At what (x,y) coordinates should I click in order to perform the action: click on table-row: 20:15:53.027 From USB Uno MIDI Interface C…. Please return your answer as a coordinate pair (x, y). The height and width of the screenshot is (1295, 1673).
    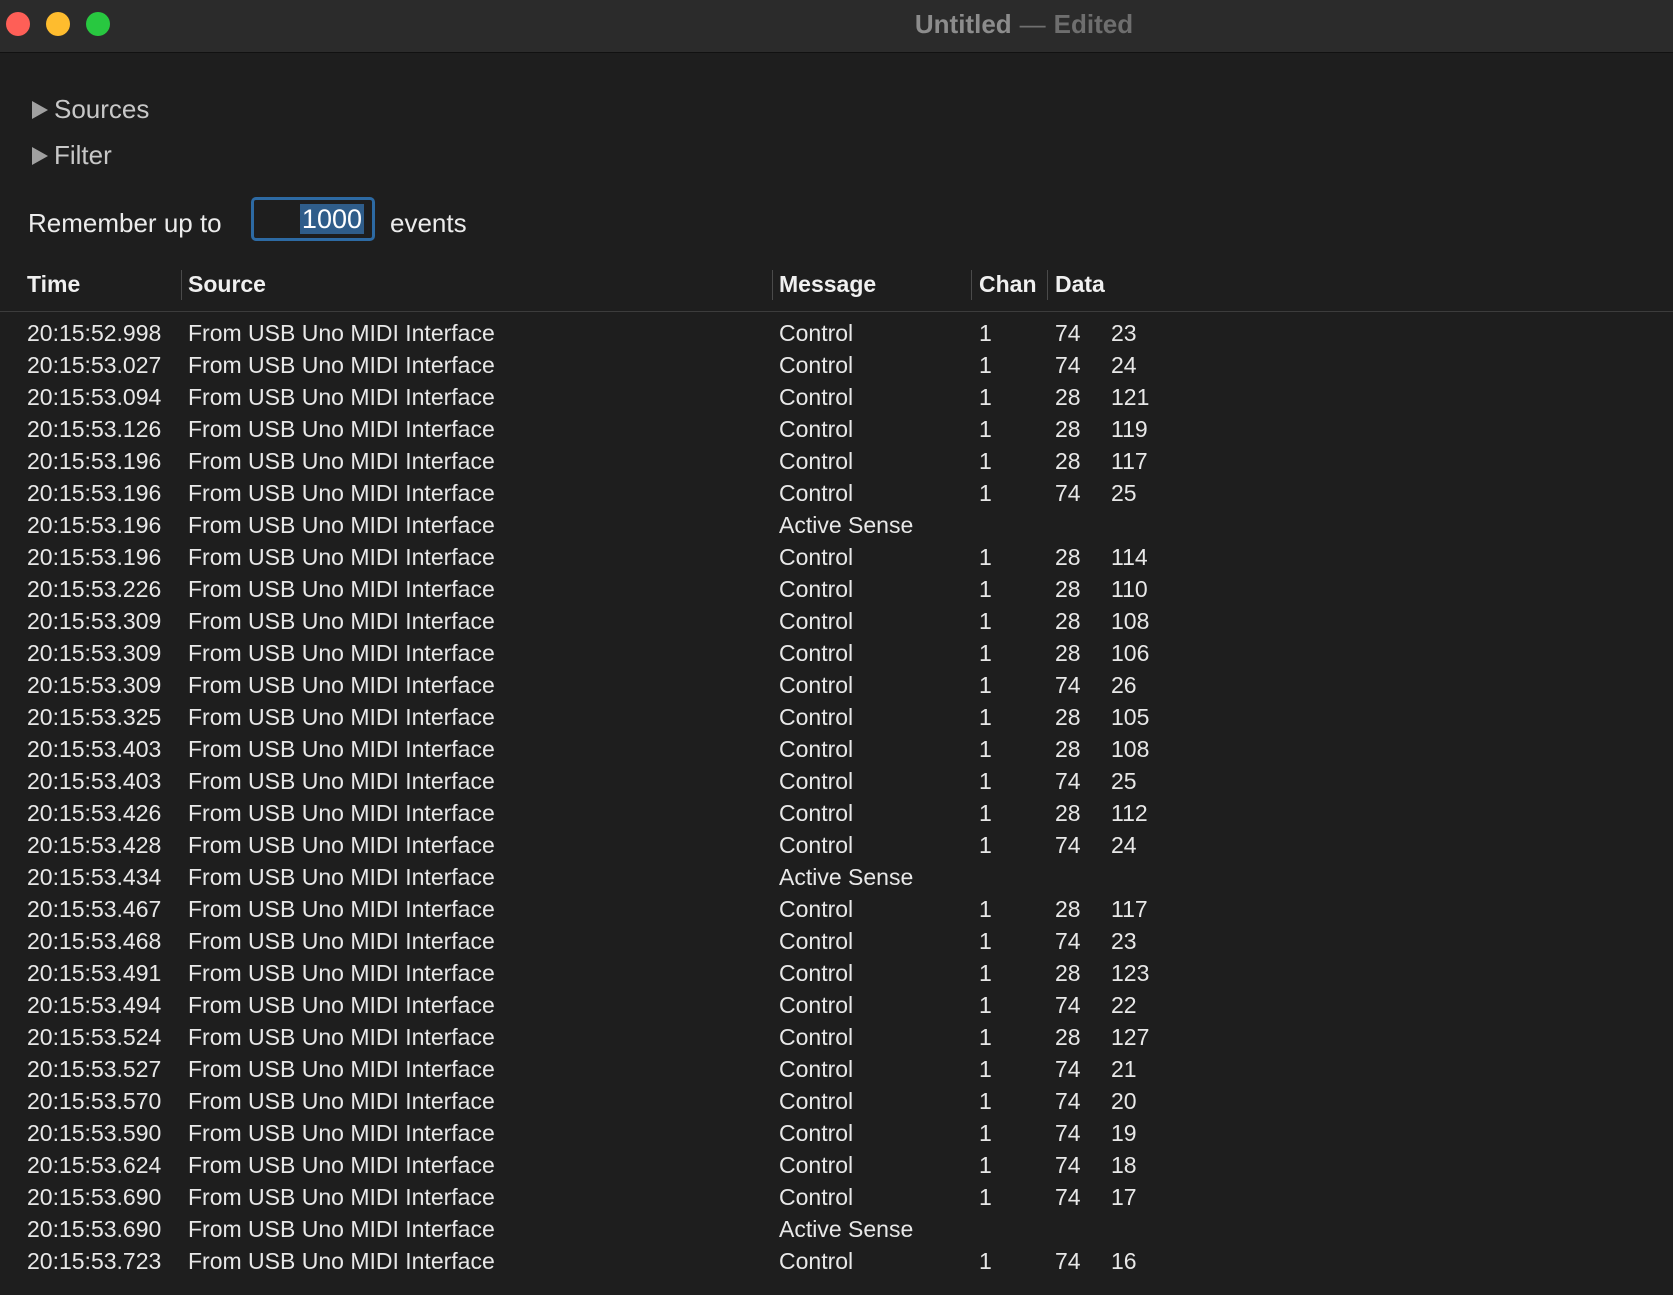
    Looking at the image, I should click on (836, 366).